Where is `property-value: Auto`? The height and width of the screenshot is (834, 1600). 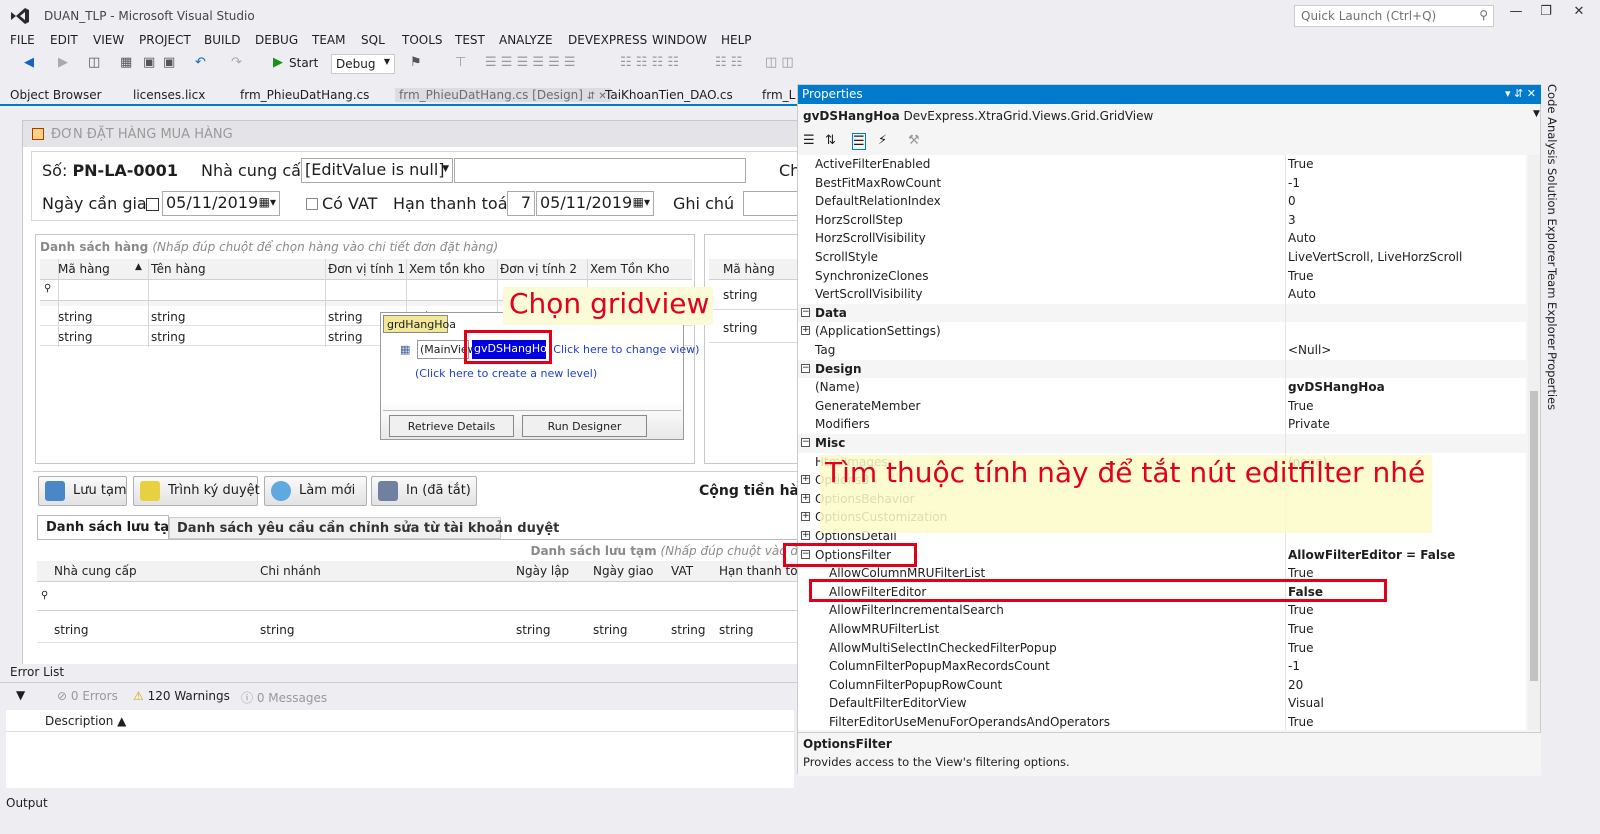 property-value: Auto is located at coordinates (1302, 294).